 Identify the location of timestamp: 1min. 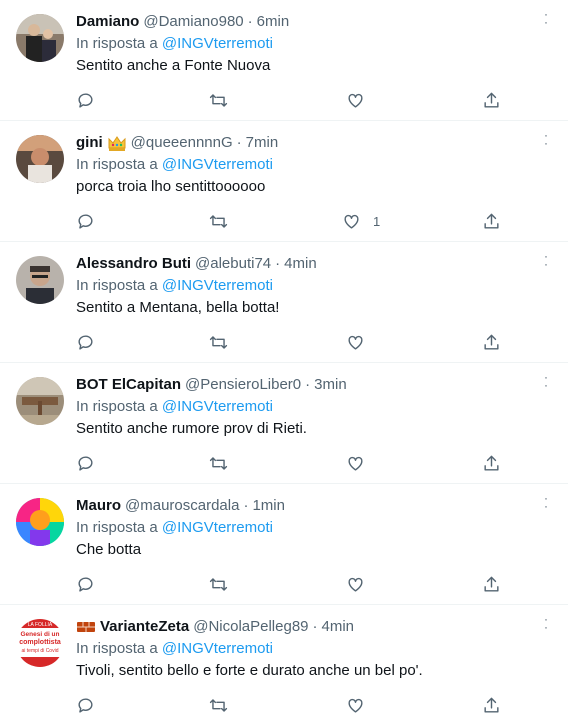
(268, 506).